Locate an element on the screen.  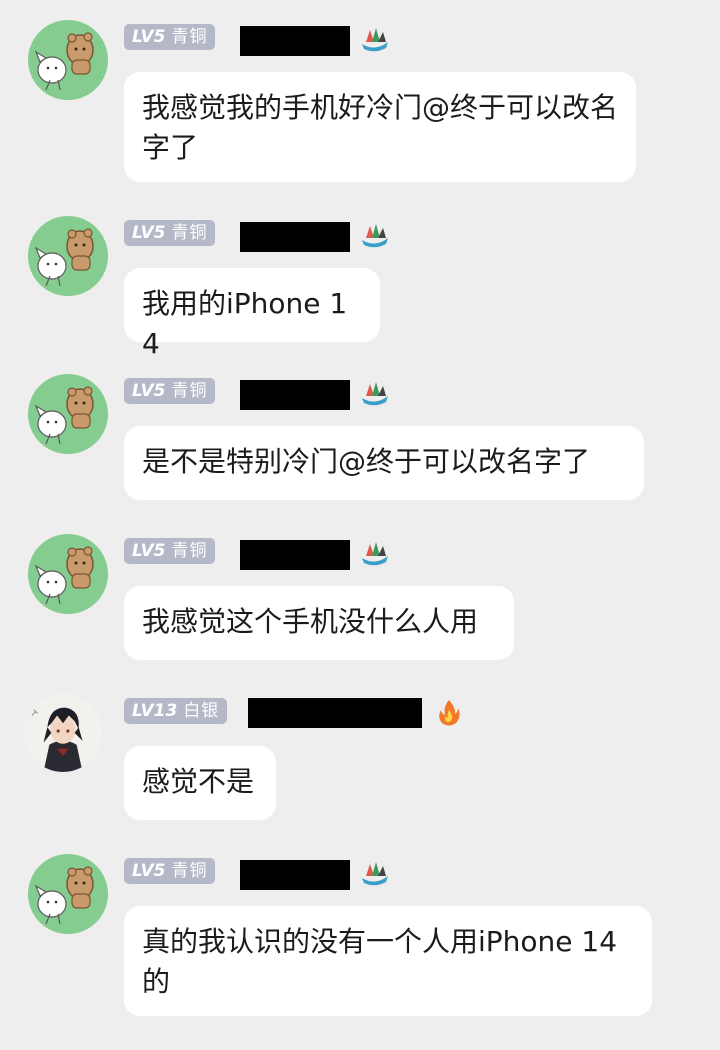
message-bubble: 我感觉我的手机好冷门@终于可以改名字了 is located at coordinates (380, 127).